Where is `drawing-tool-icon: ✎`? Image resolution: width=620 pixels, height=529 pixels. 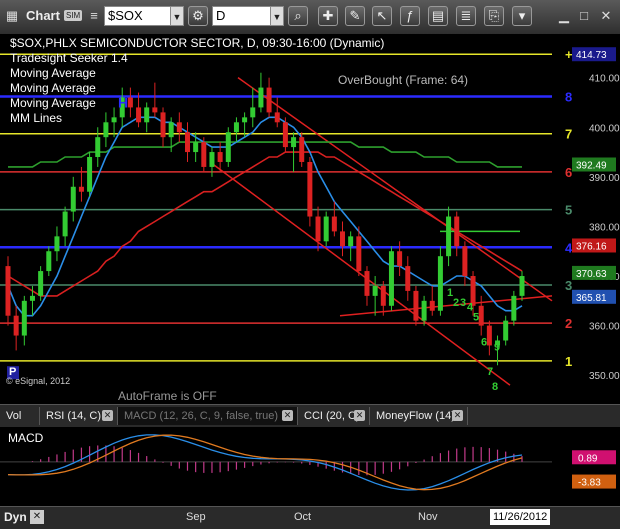
drawing-tool-icon: ✎ is located at coordinates (355, 16).